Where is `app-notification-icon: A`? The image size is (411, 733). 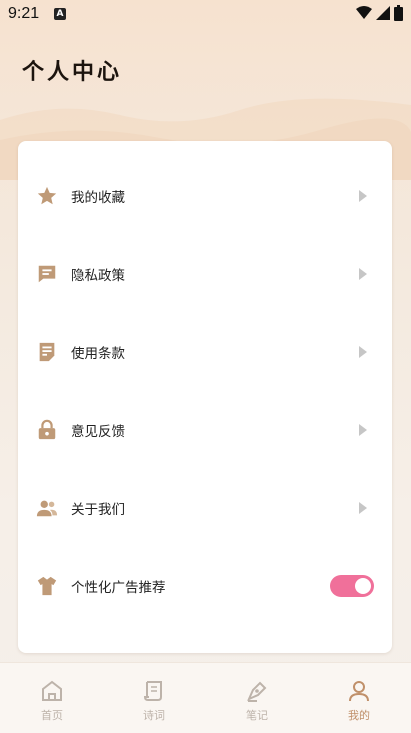
app-notification-icon: A is located at coordinates (60, 14).